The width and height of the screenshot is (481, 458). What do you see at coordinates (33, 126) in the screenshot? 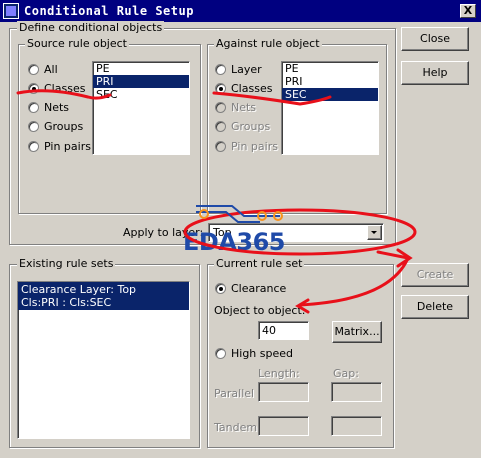
I see `source-groups-radio` at bounding box center [33, 126].